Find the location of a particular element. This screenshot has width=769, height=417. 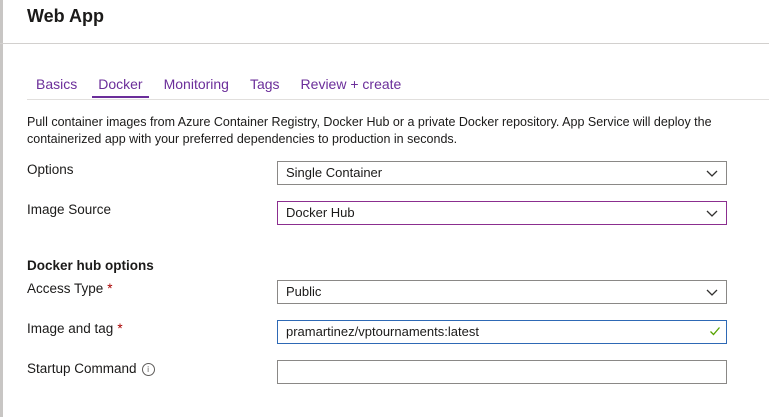

access-type-value: Public is located at coordinates (304, 291).